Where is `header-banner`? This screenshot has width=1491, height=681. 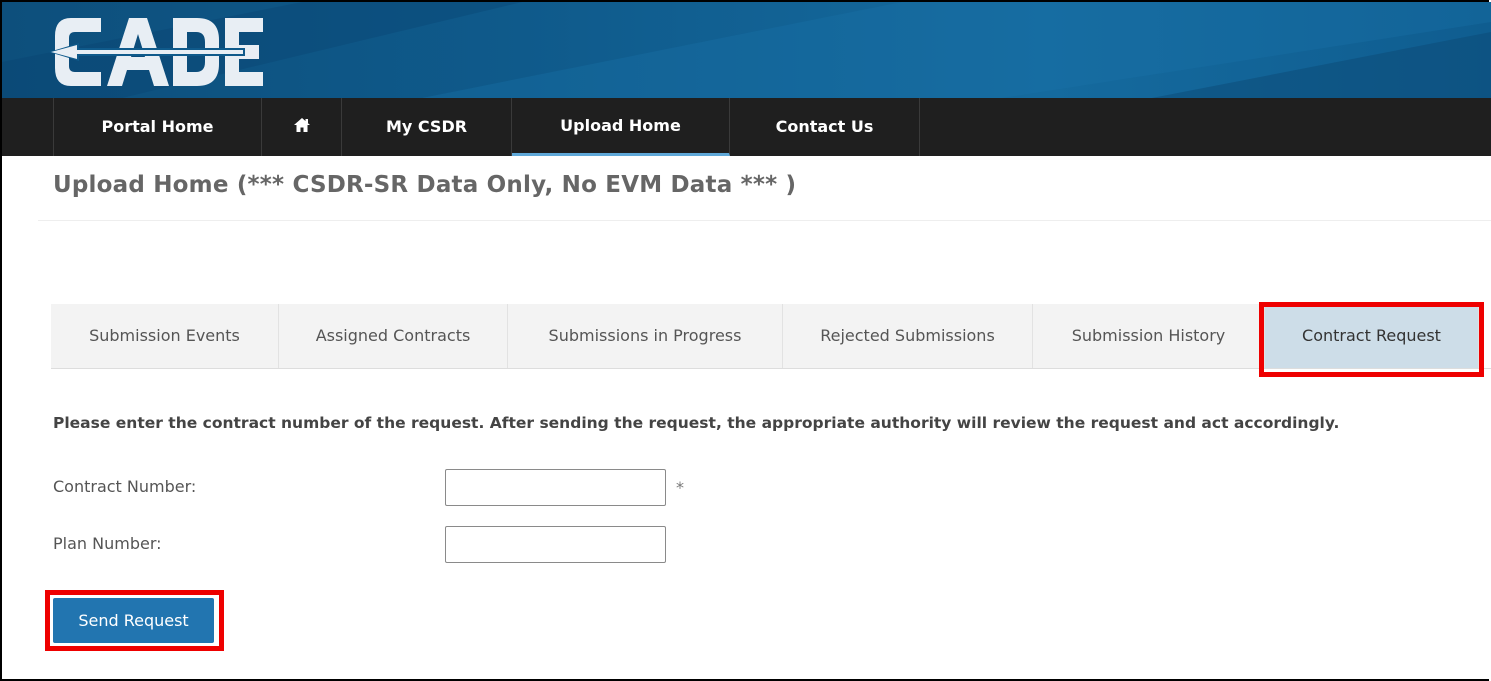
header-banner is located at coordinates (746, 50).